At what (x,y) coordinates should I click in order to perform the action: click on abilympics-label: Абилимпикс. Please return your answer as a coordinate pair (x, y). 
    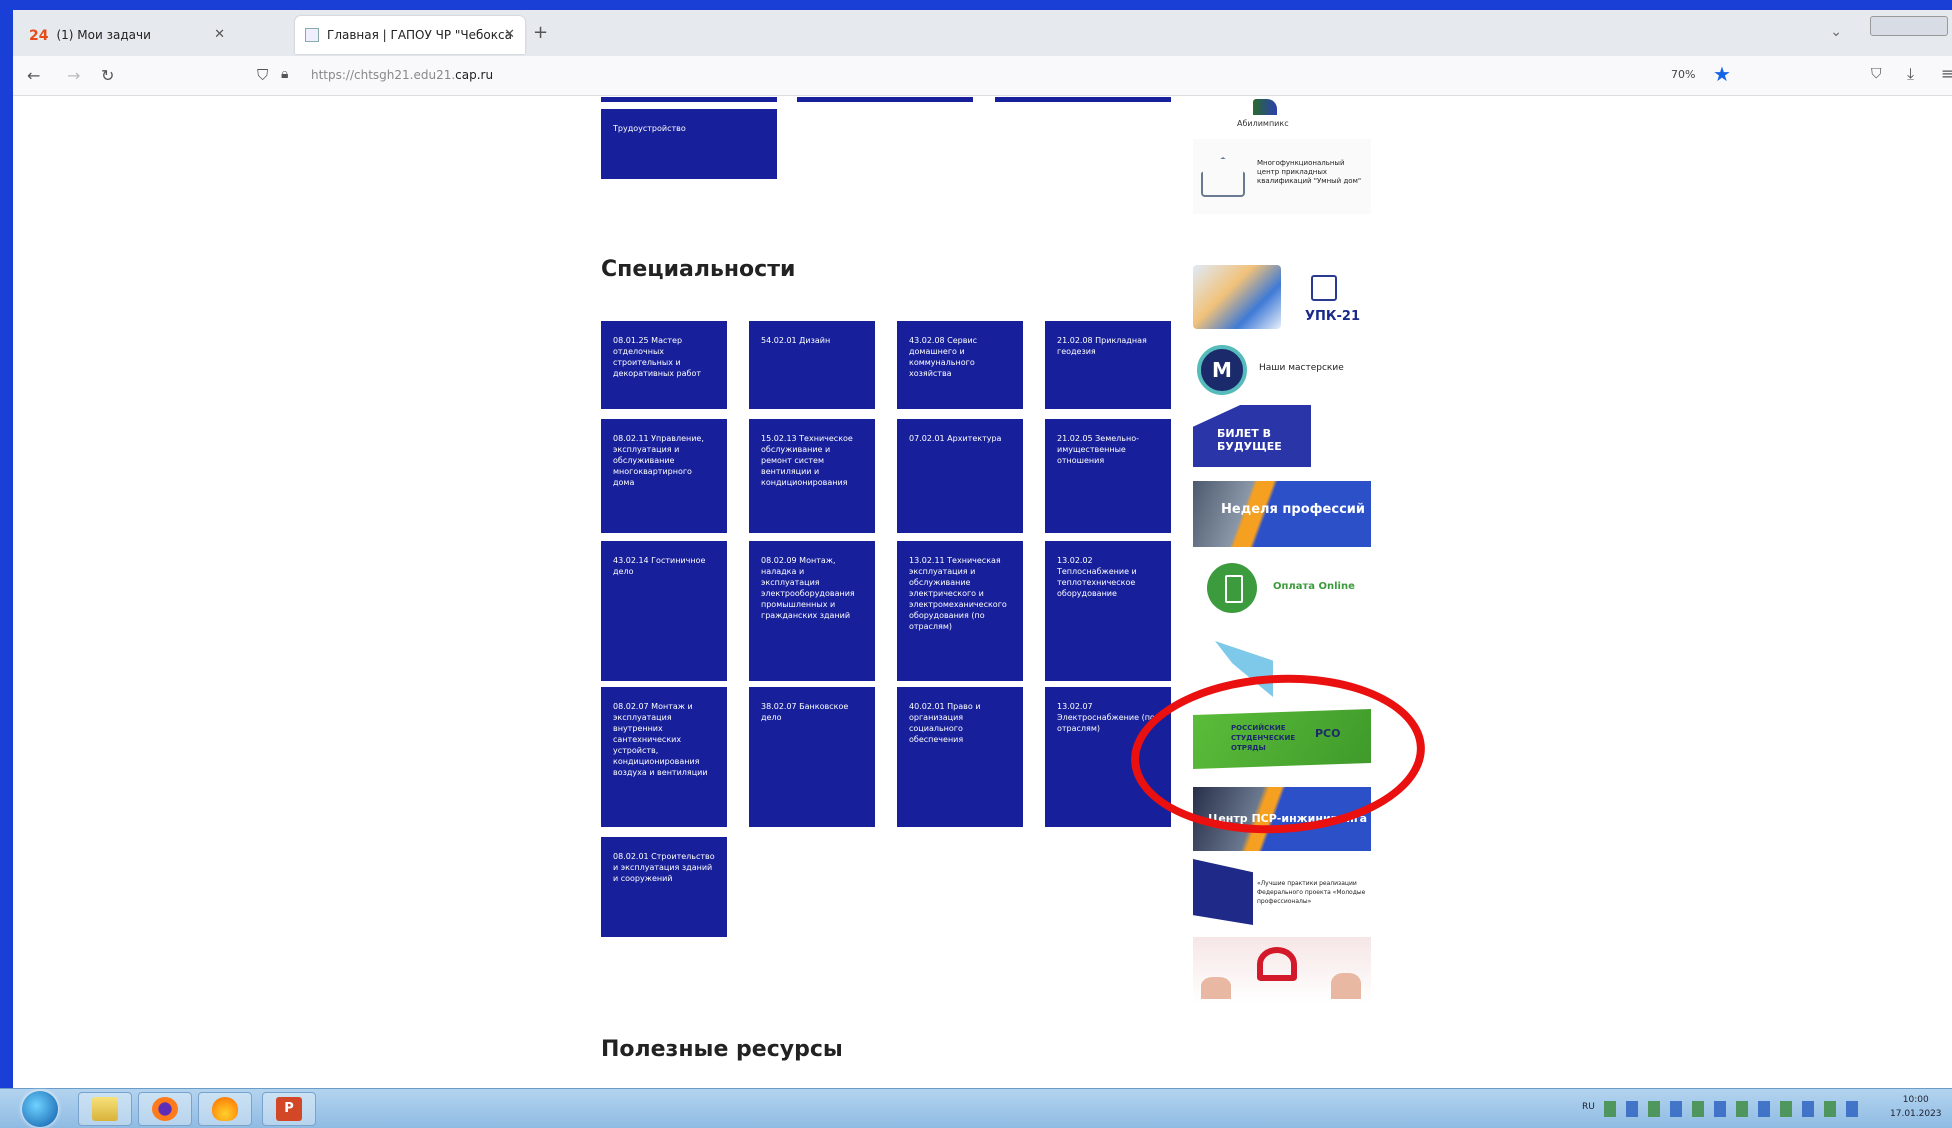
    Looking at the image, I should click on (1263, 123).